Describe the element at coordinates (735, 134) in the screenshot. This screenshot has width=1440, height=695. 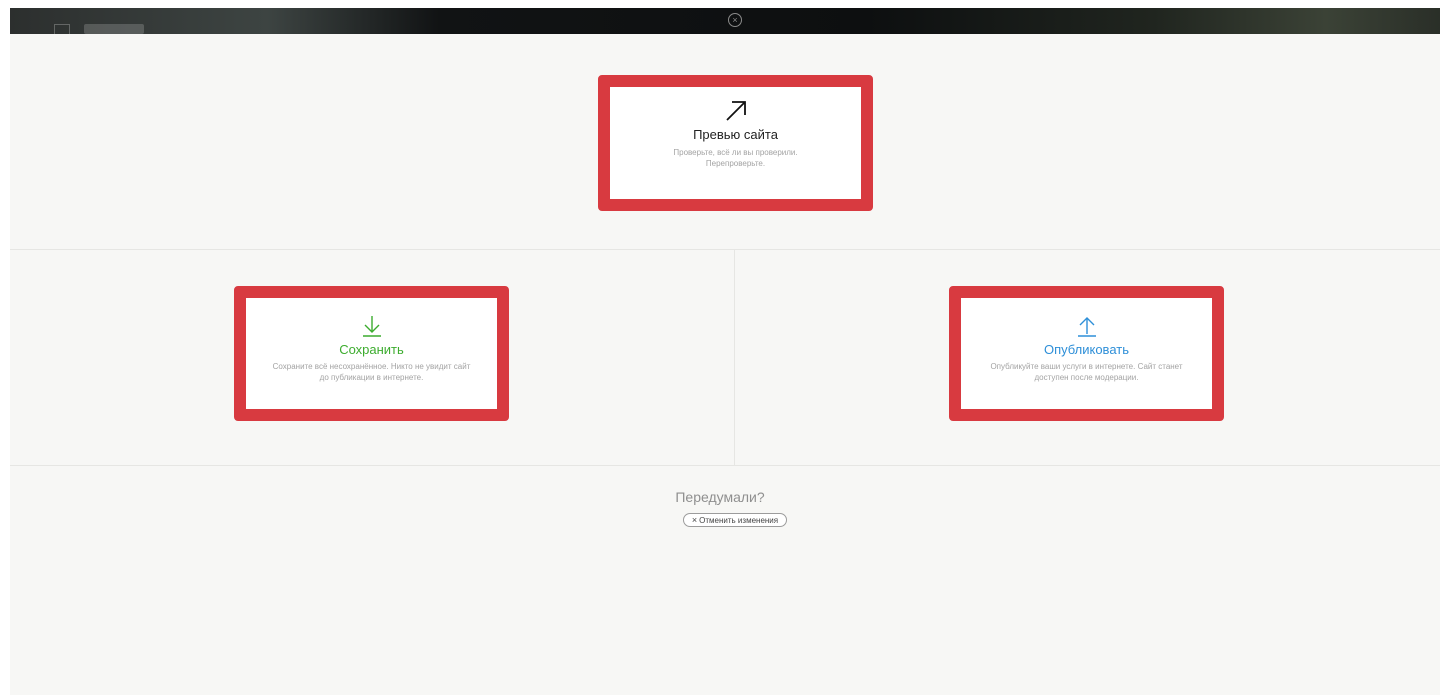
I see `preview-site-title: Превью сайта` at that location.